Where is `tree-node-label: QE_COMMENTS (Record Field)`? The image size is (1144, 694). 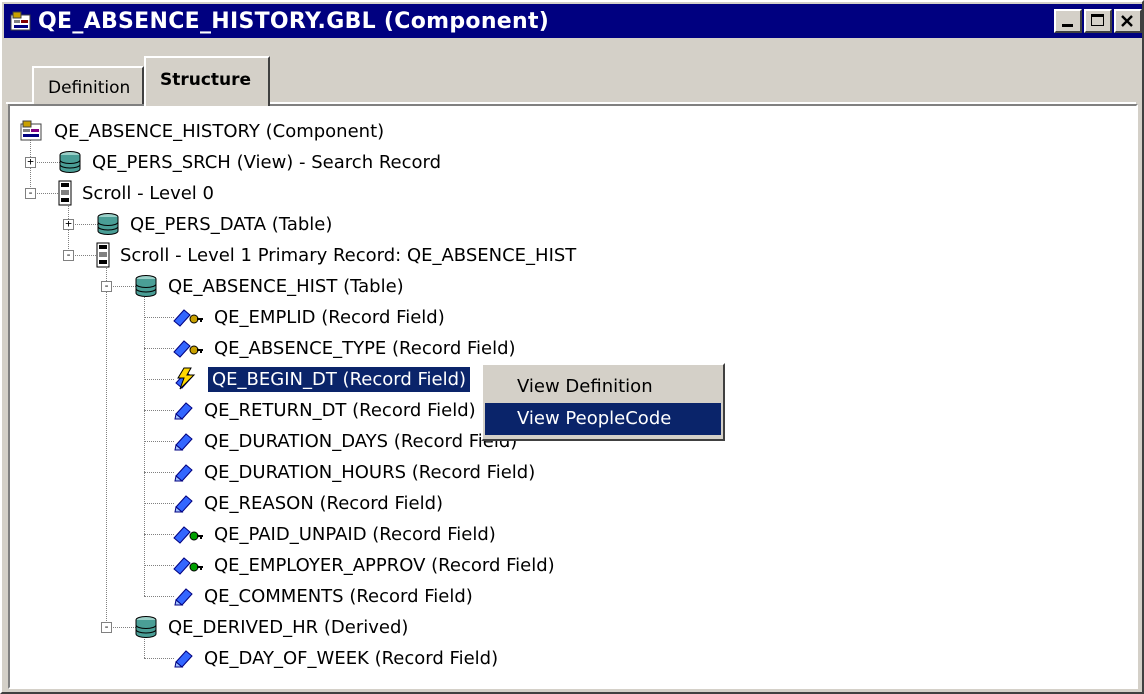
tree-node-label: QE_COMMENTS (Record Field) is located at coordinates (338, 596).